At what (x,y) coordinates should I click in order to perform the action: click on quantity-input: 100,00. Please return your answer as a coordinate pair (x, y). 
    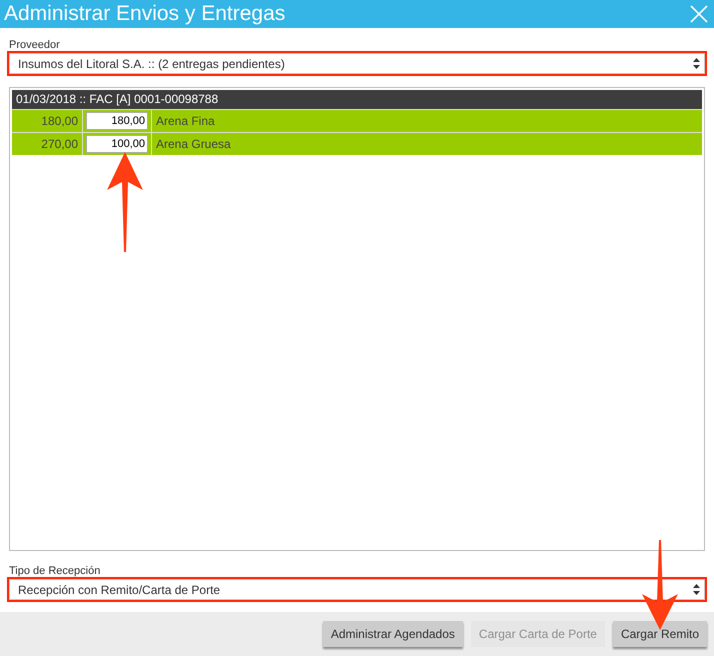
    Looking at the image, I should click on (117, 144).